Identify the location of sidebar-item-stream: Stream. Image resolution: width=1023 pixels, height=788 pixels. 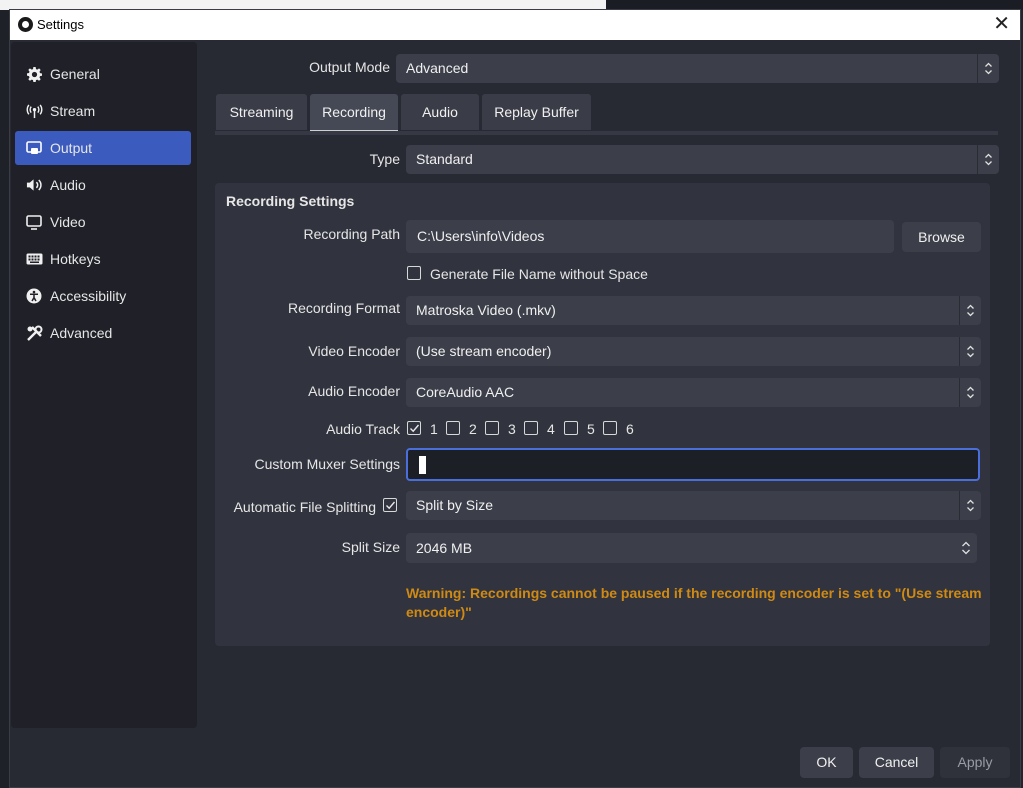
(103, 111).